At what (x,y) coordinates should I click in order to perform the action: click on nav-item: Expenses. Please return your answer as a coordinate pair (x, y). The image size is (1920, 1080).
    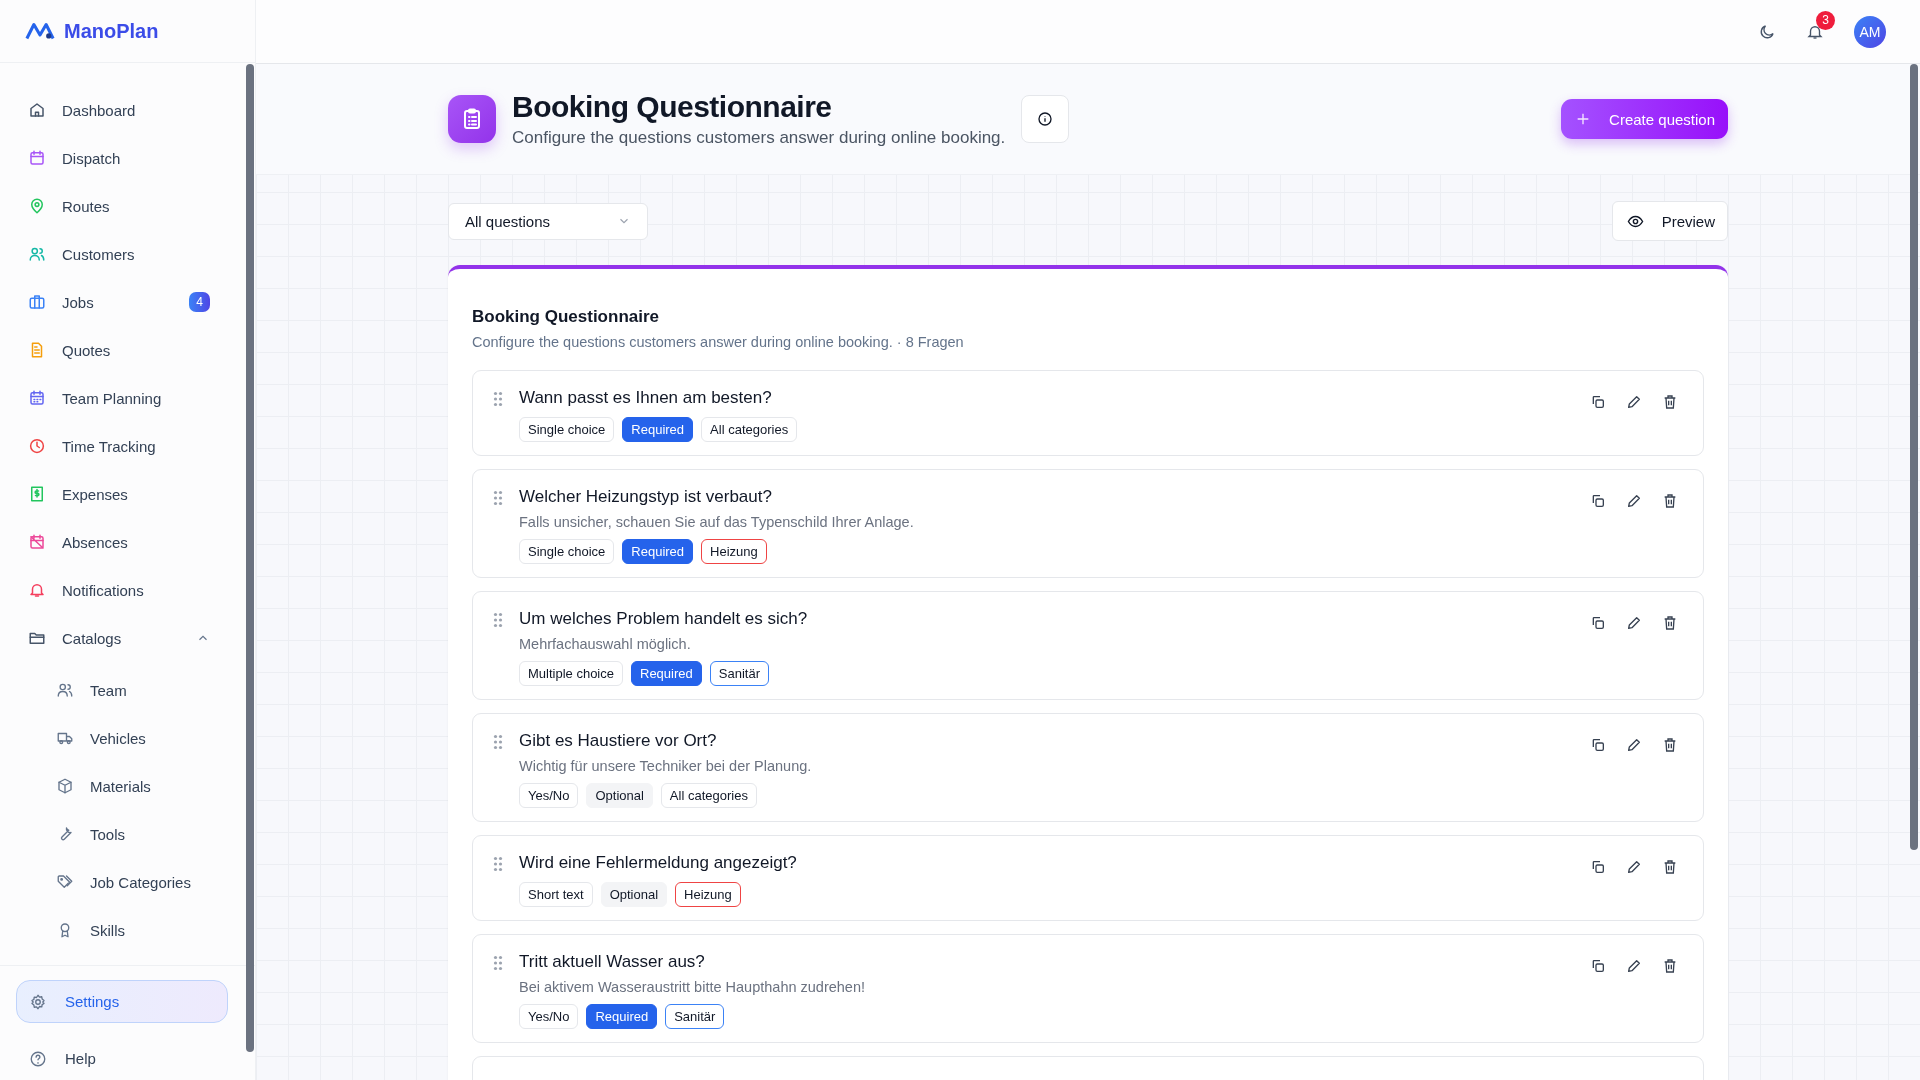
    Looking at the image, I should click on (119, 494).